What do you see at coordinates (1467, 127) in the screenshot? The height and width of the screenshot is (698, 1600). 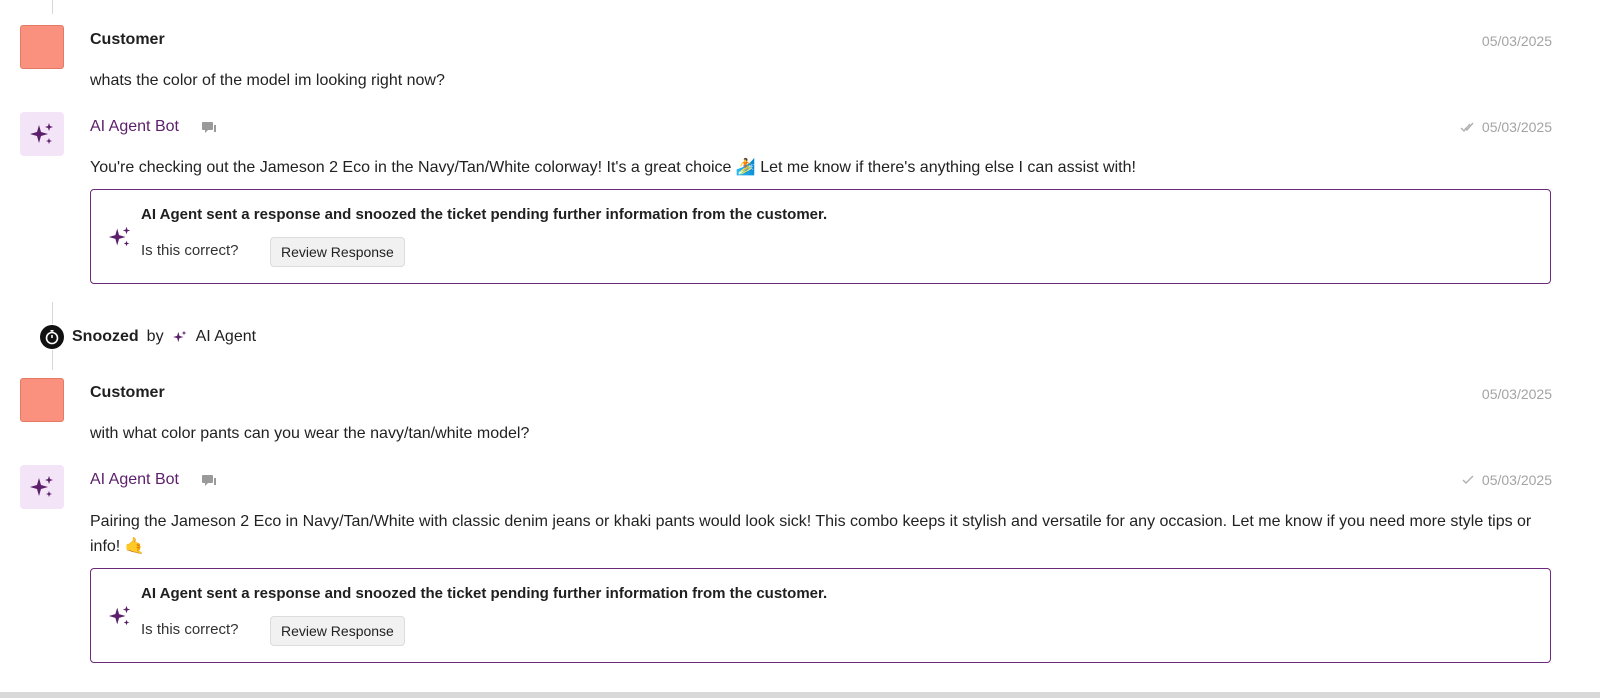 I see `double-check-icon` at bounding box center [1467, 127].